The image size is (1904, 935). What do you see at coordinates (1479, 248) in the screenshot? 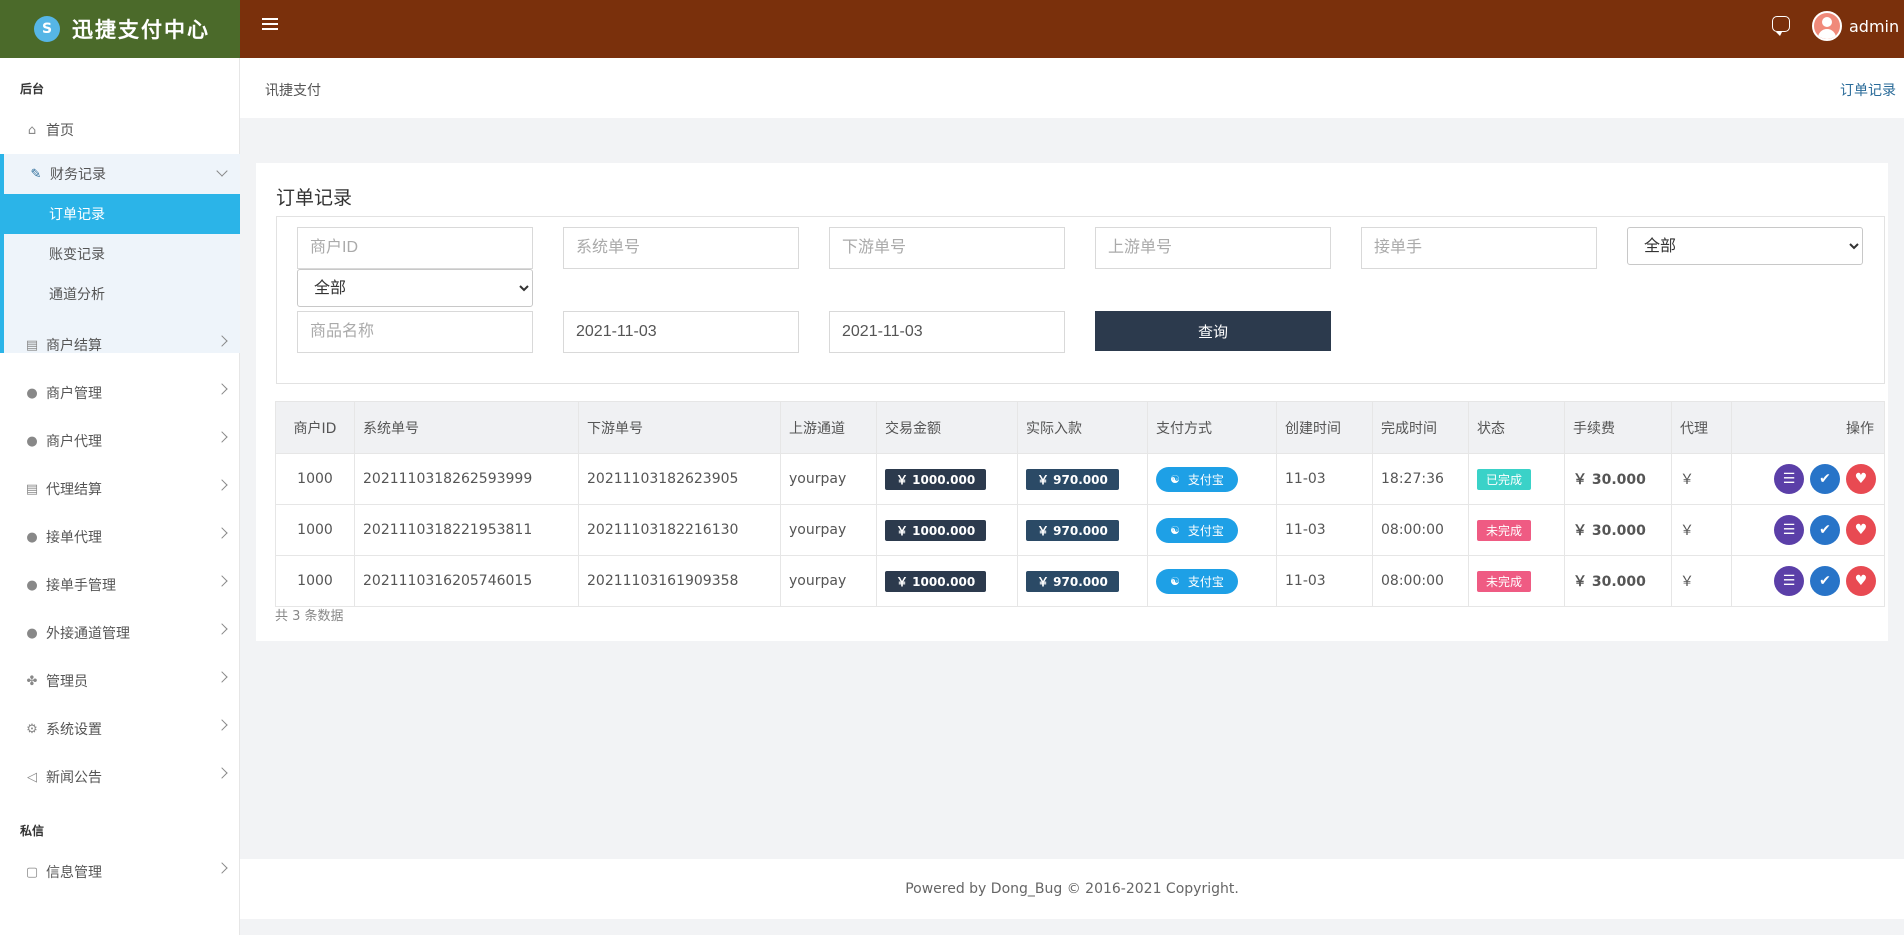
I see `receiver-input` at bounding box center [1479, 248].